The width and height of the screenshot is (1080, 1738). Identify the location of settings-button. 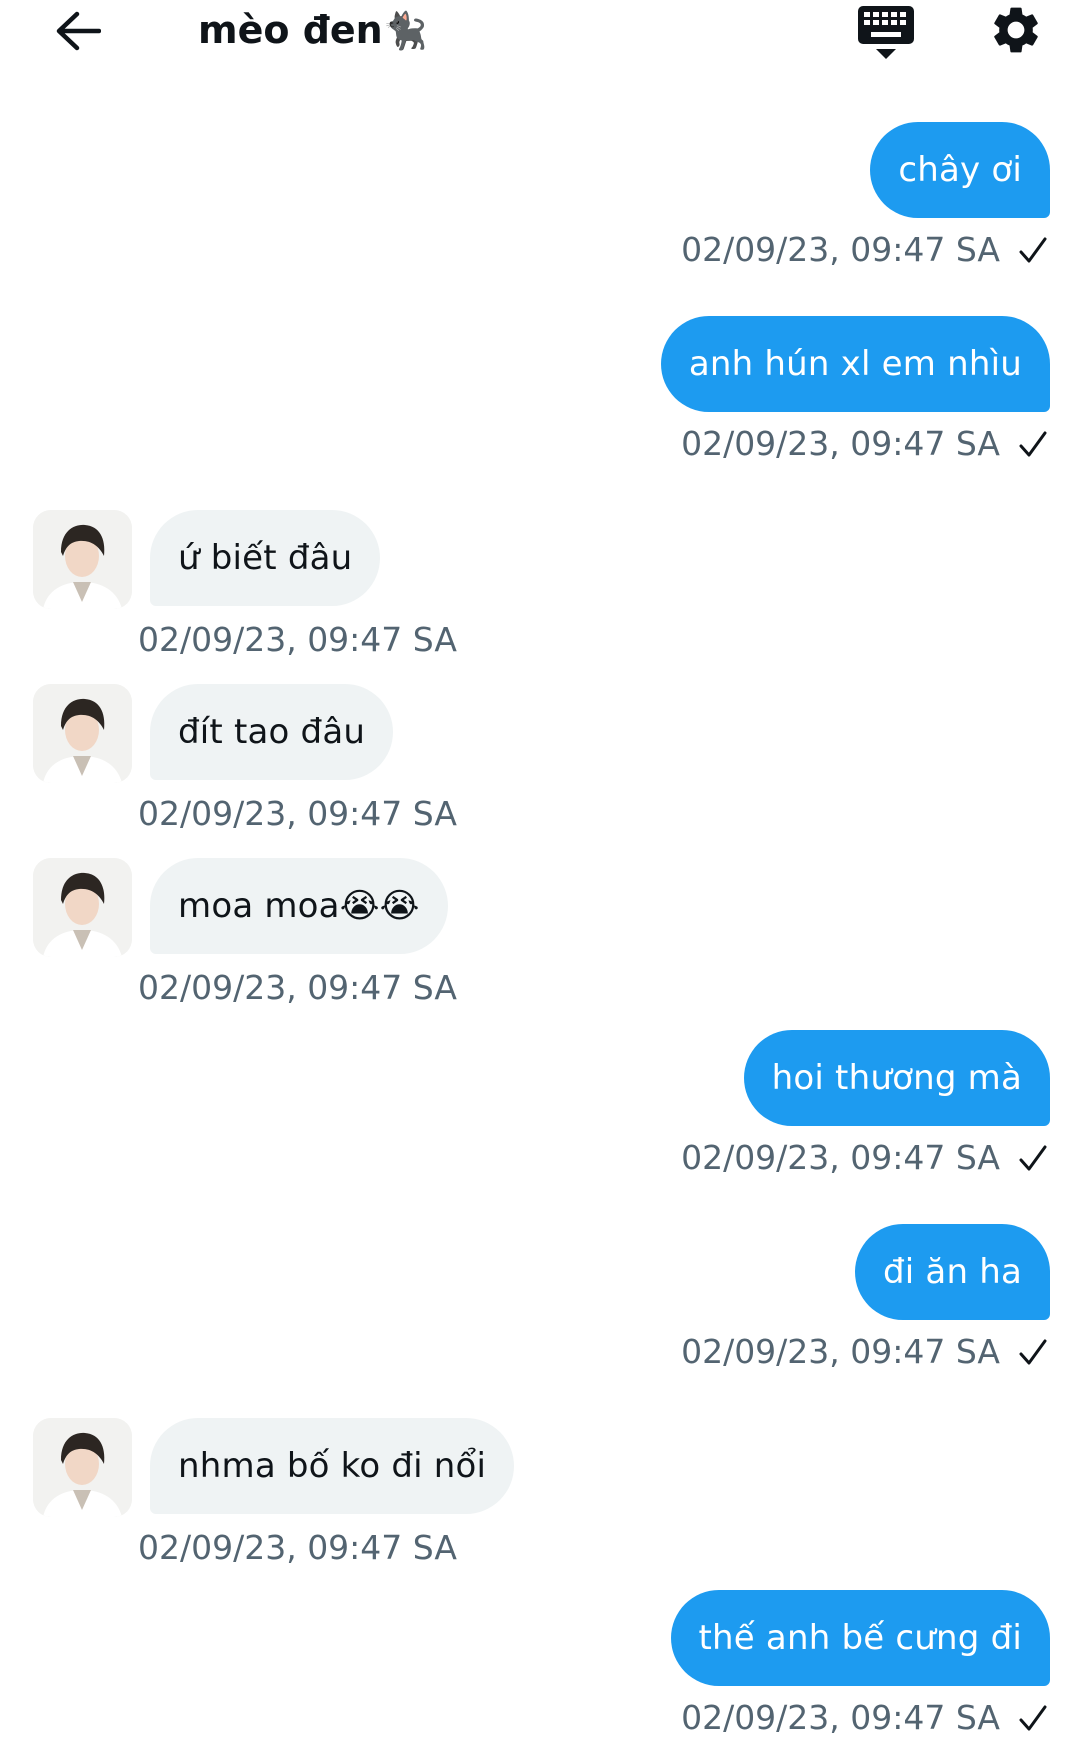
(1016, 30).